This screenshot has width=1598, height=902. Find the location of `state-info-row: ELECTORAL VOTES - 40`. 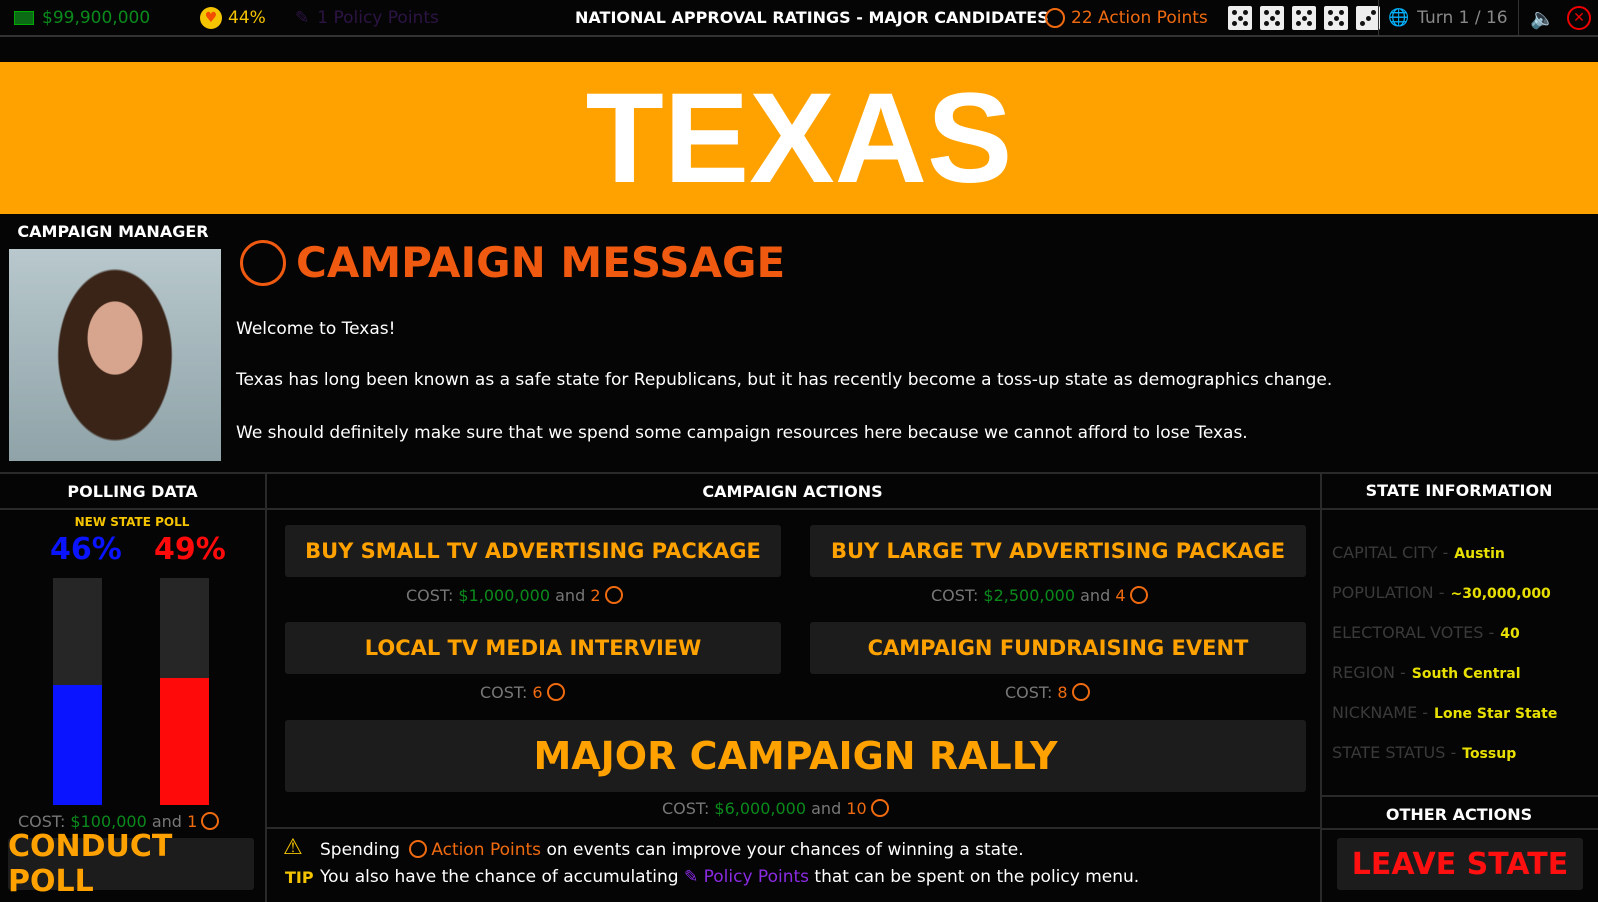

state-info-row: ELECTORAL VOTES - 40 is located at coordinates (1426, 632).